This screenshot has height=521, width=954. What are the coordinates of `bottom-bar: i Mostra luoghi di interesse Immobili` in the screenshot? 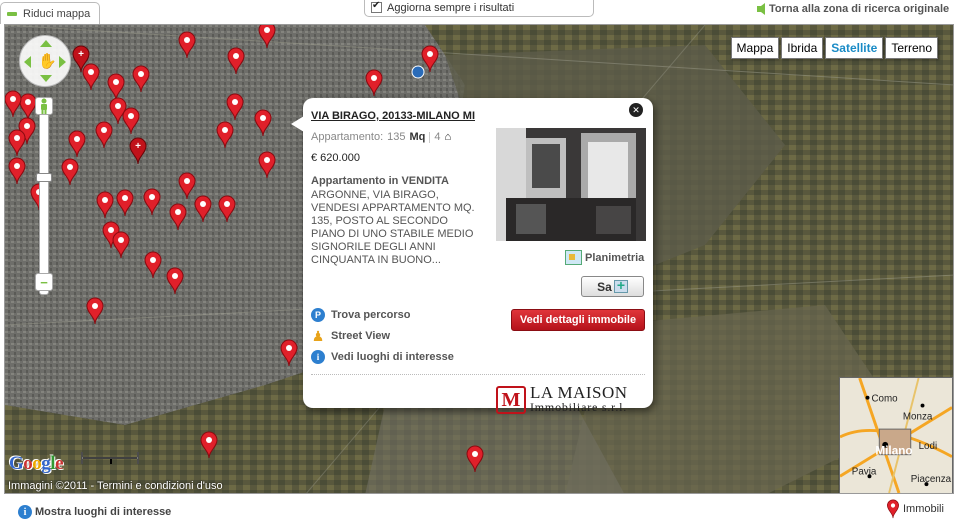 It's located at (477, 508).